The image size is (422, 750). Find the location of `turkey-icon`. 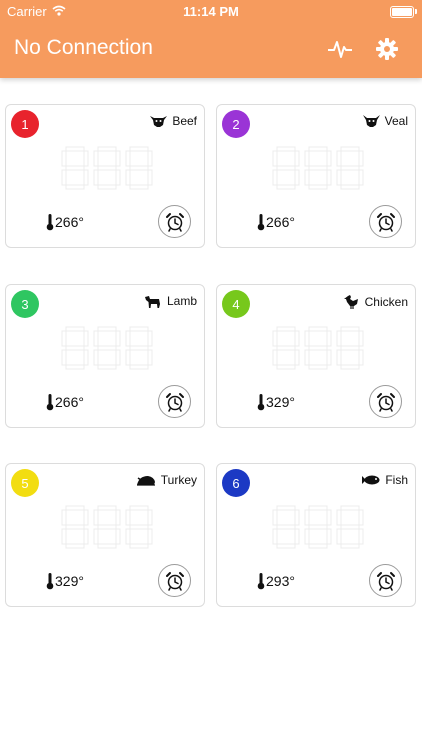

turkey-icon is located at coordinates (146, 480).